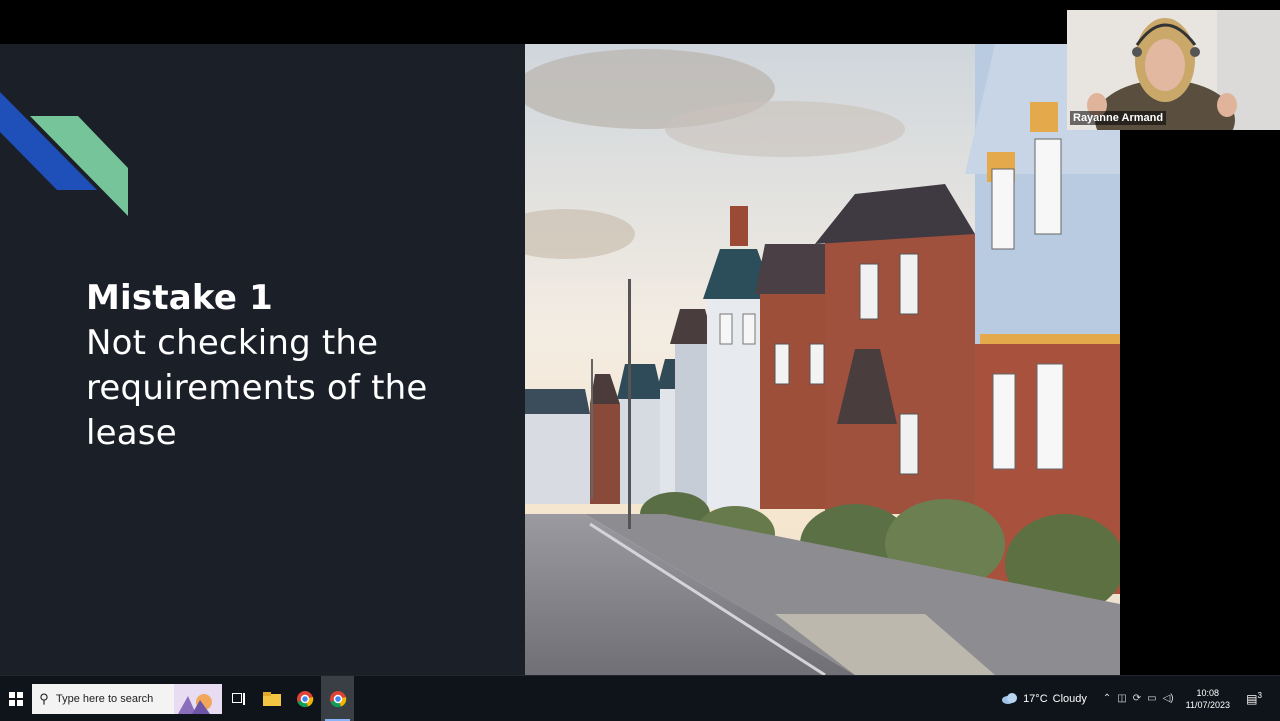  What do you see at coordinates (44, 698) in the screenshot?
I see `search-icon: ⚲` at bounding box center [44, 698].